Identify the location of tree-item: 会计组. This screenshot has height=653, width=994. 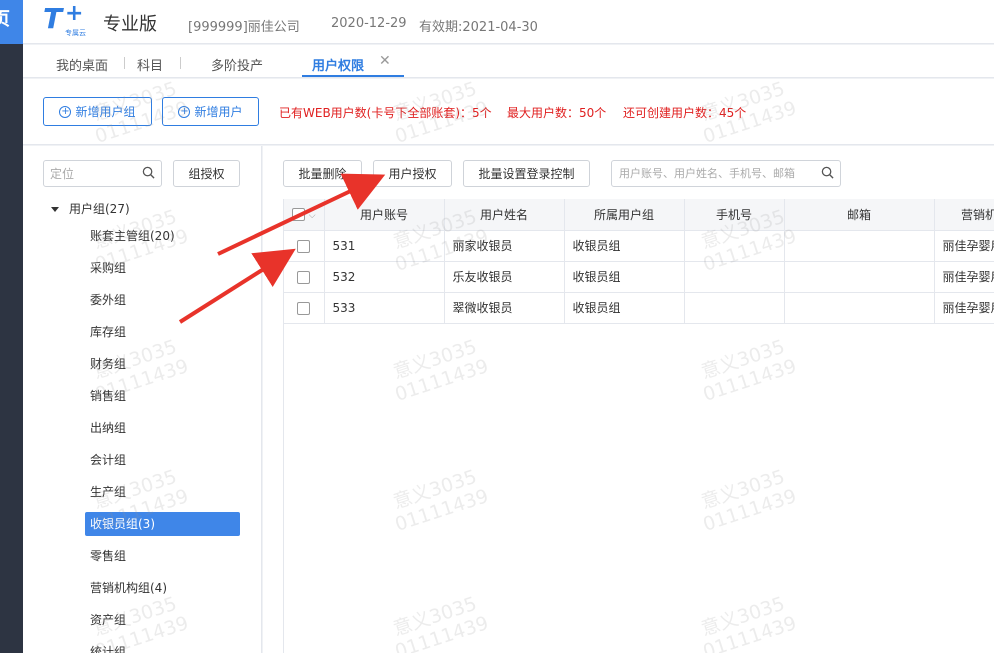
(162, 460).